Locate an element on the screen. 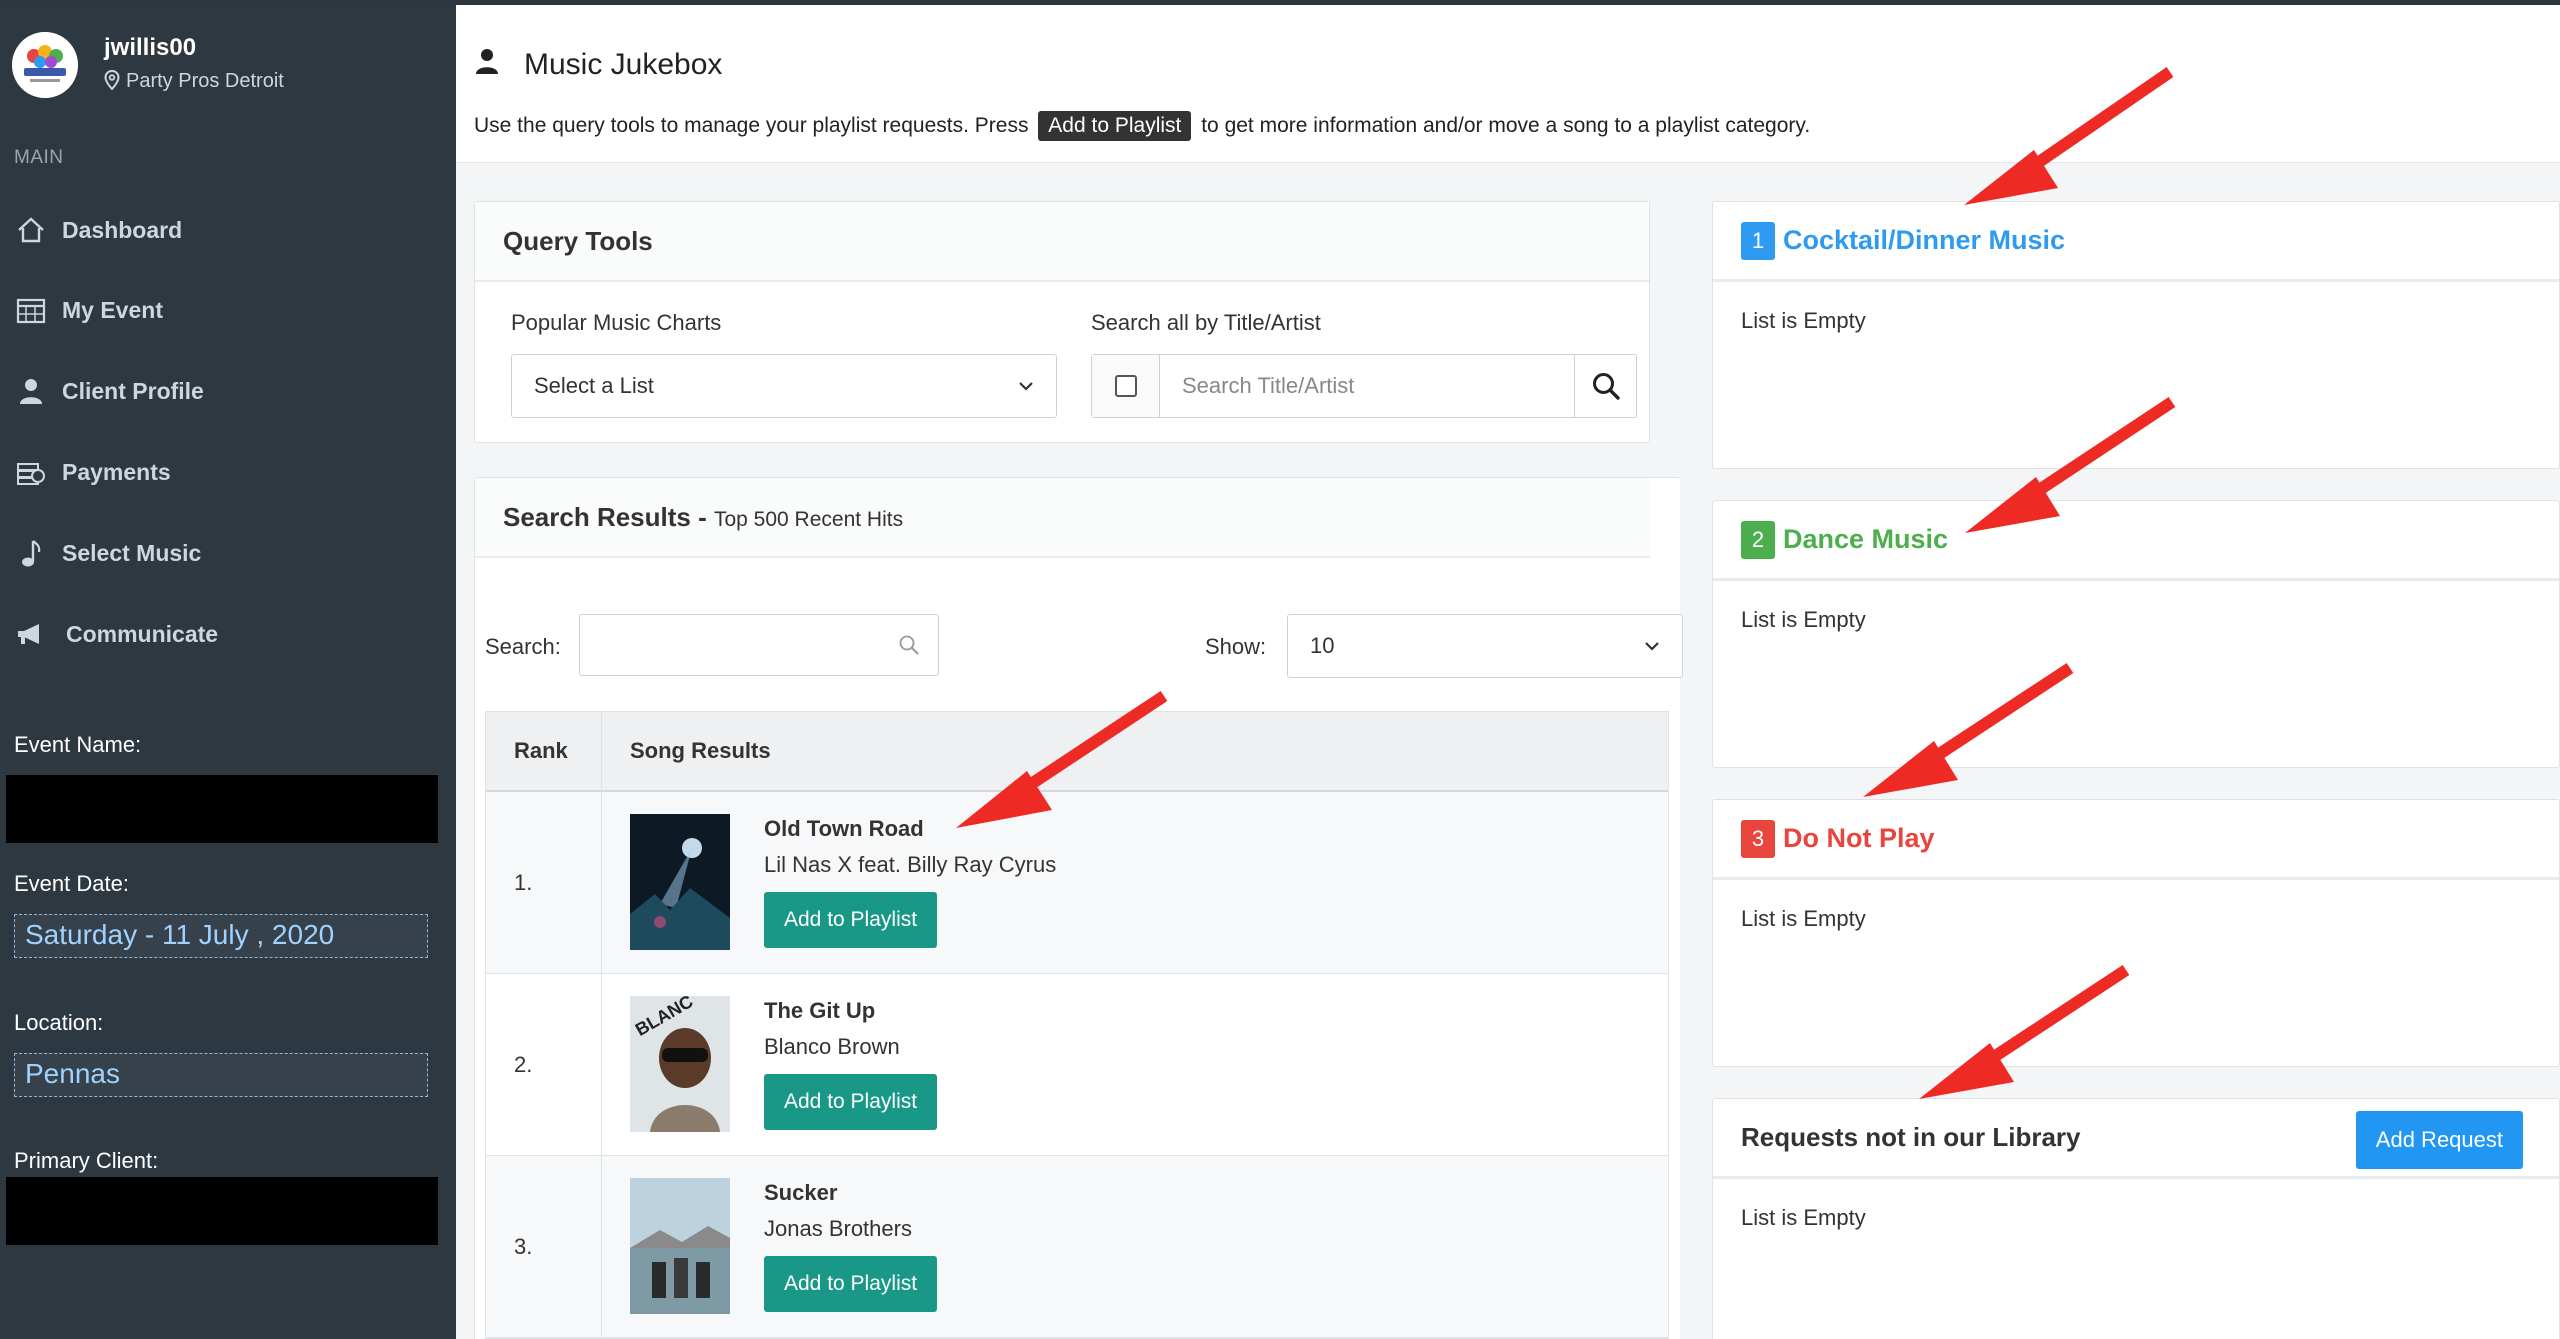 Image resolution: width=2560 pixels, height=1339 pixels. location-label: Location: is located at coordinates (59, 1022).